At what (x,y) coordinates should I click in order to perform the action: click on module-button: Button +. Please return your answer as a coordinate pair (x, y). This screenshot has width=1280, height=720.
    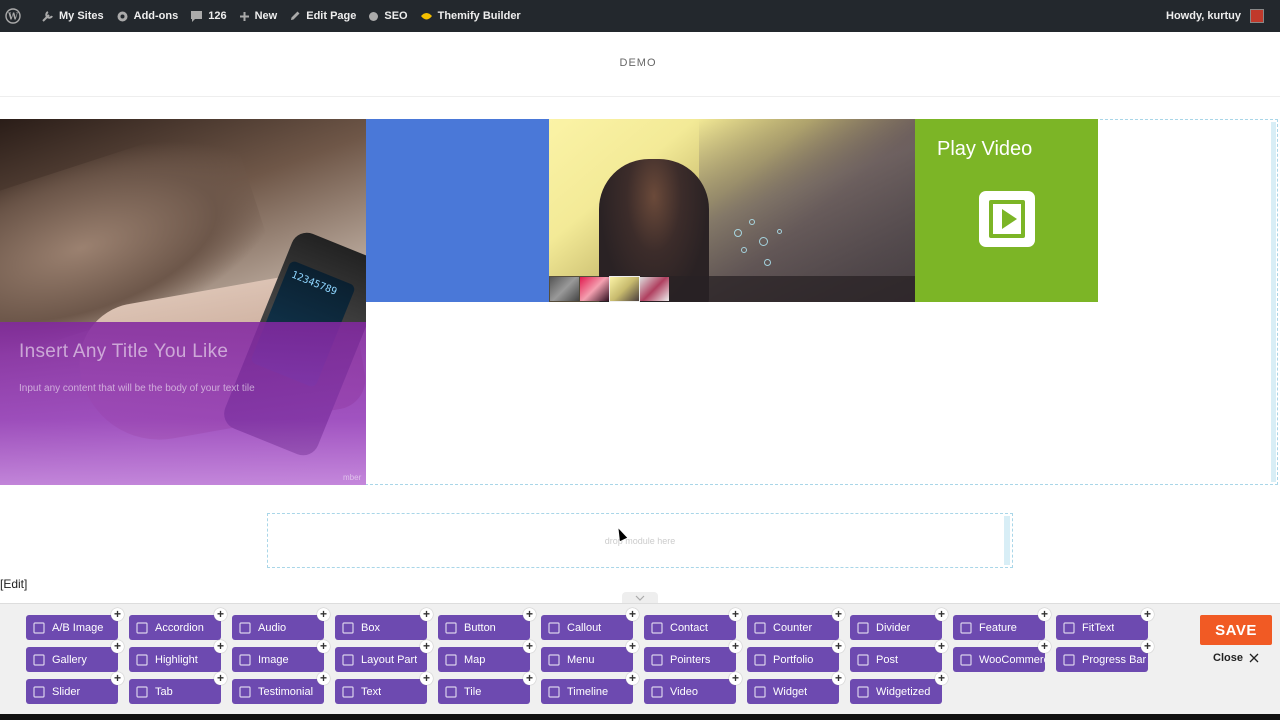
    Looking at the image, I should click on (487, 624).